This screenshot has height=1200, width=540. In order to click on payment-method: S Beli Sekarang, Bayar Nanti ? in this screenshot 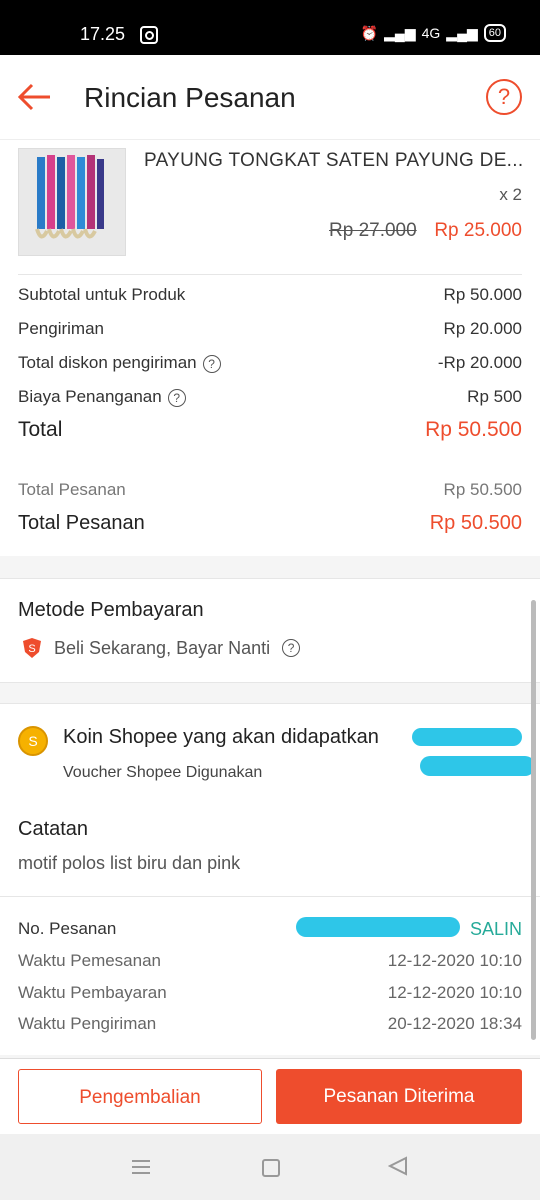, I will do `click(161, 648)`.